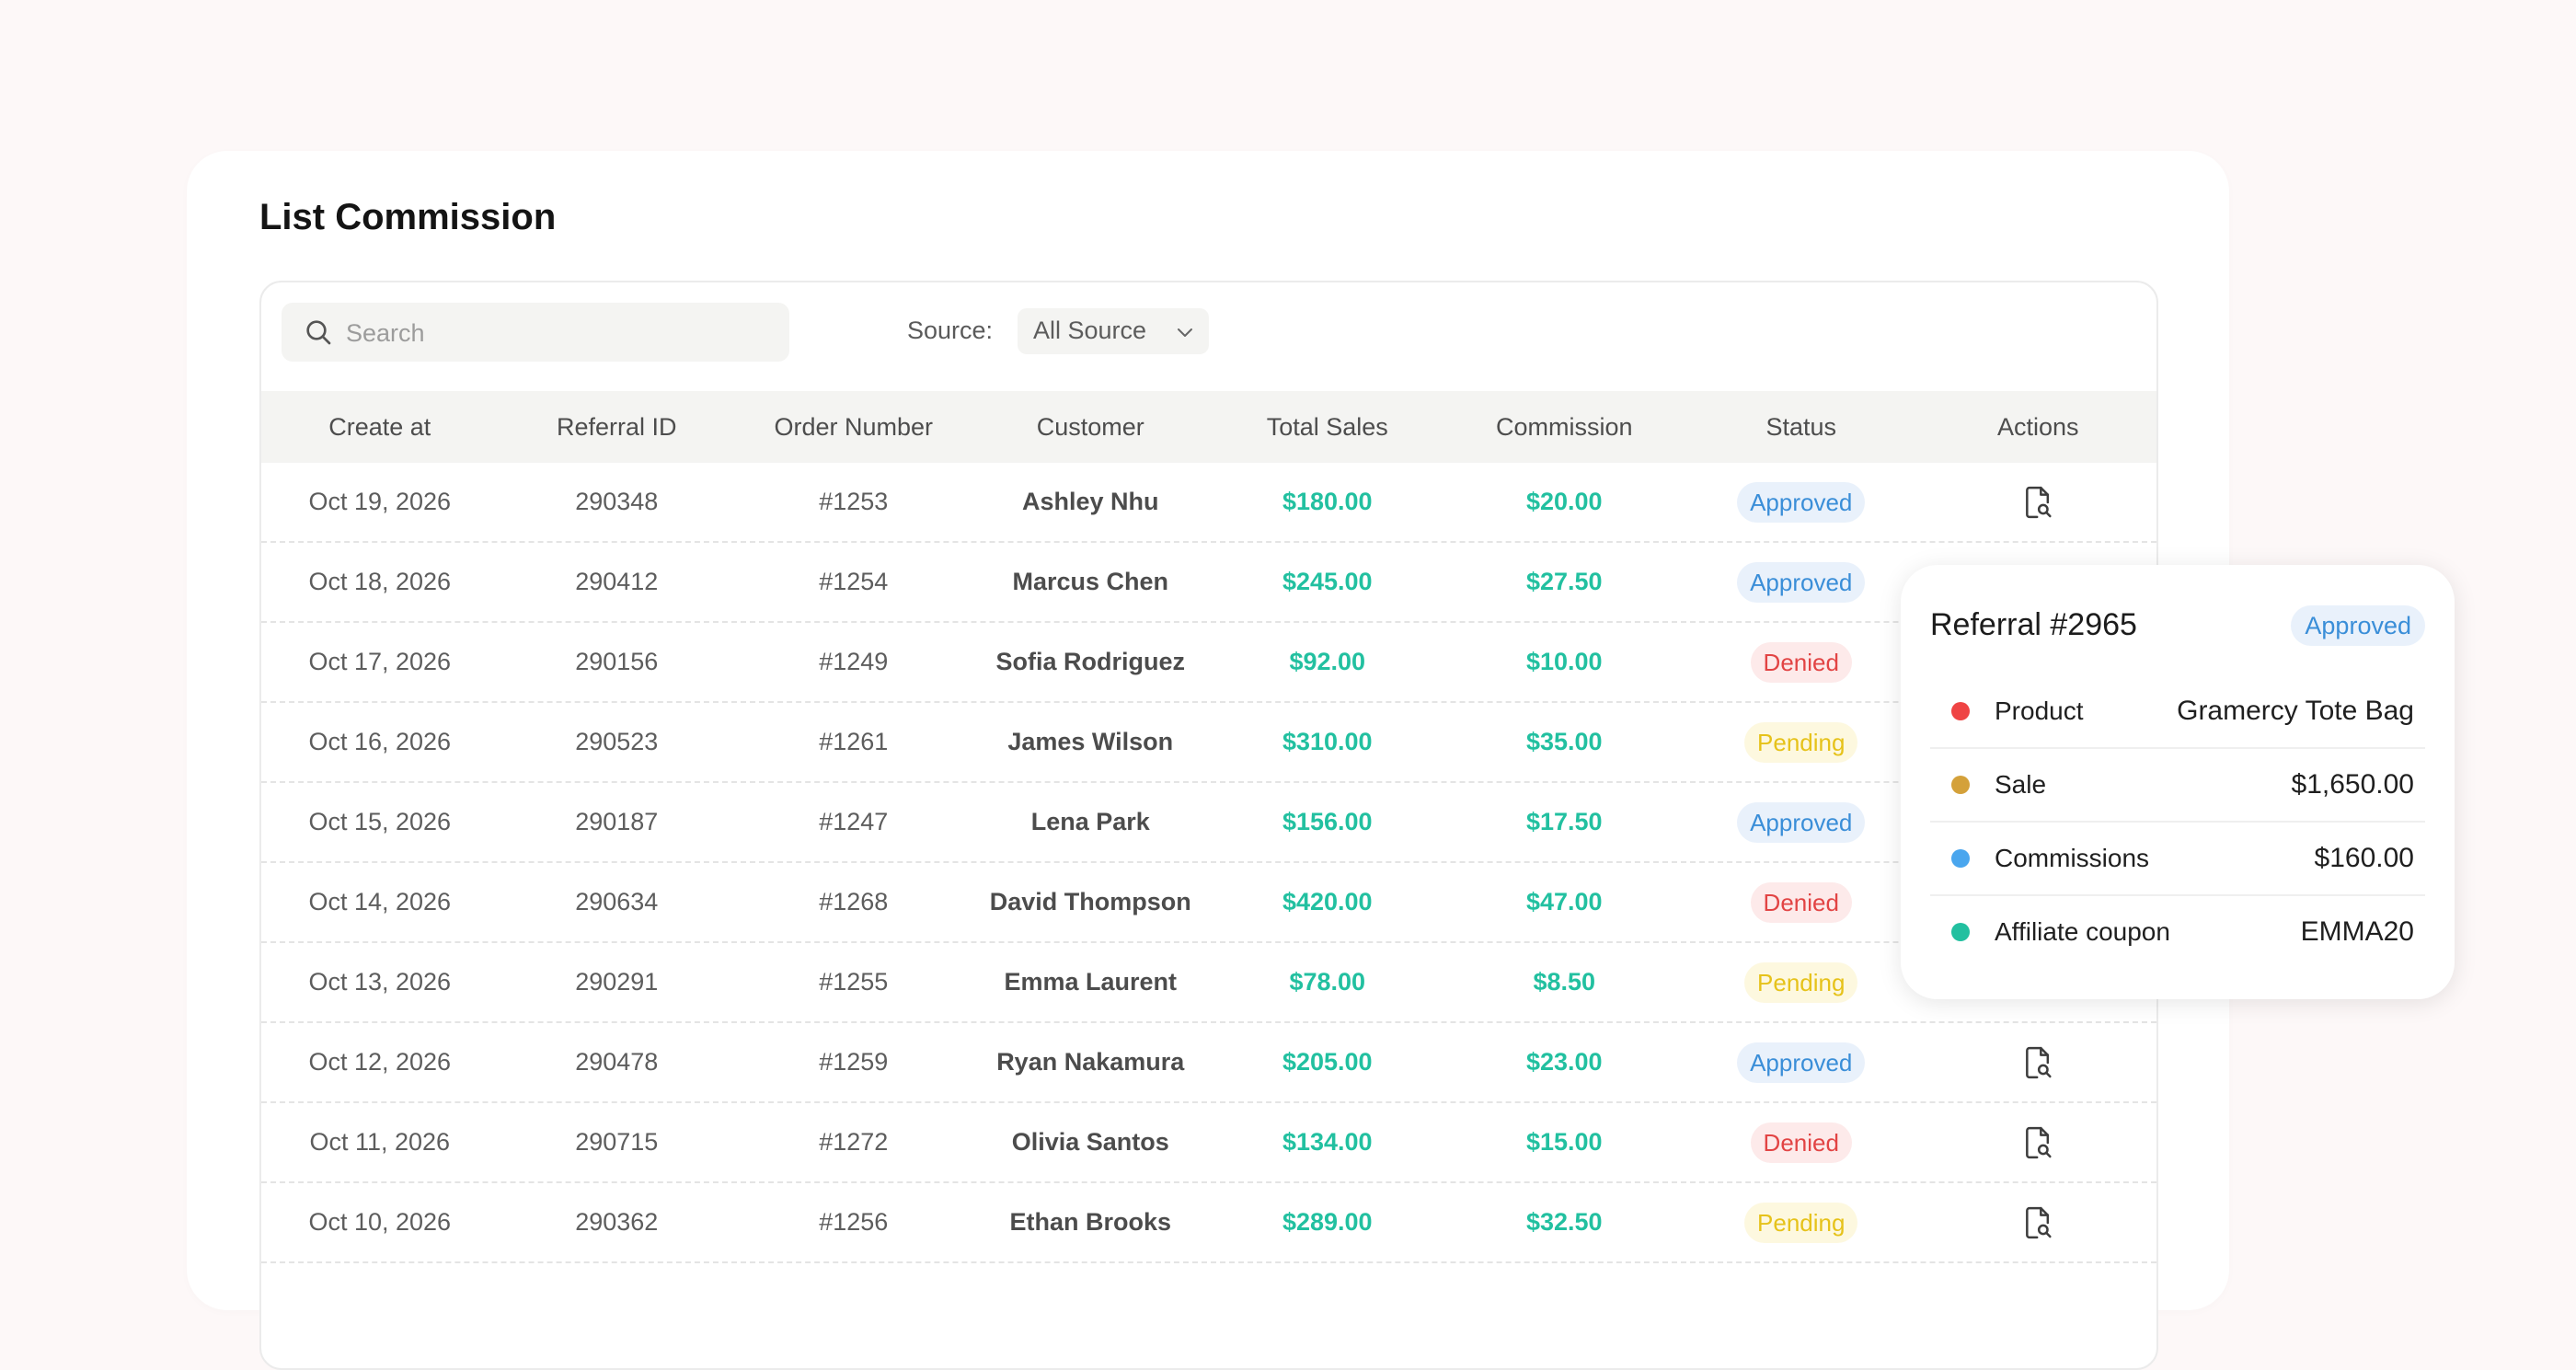 This screenshot has width=2576, height=1370. What do you see at coordinates (617, 742) in the screenshot?
I see `referral-id-cell: 290523` at bounding box center [617, 742].